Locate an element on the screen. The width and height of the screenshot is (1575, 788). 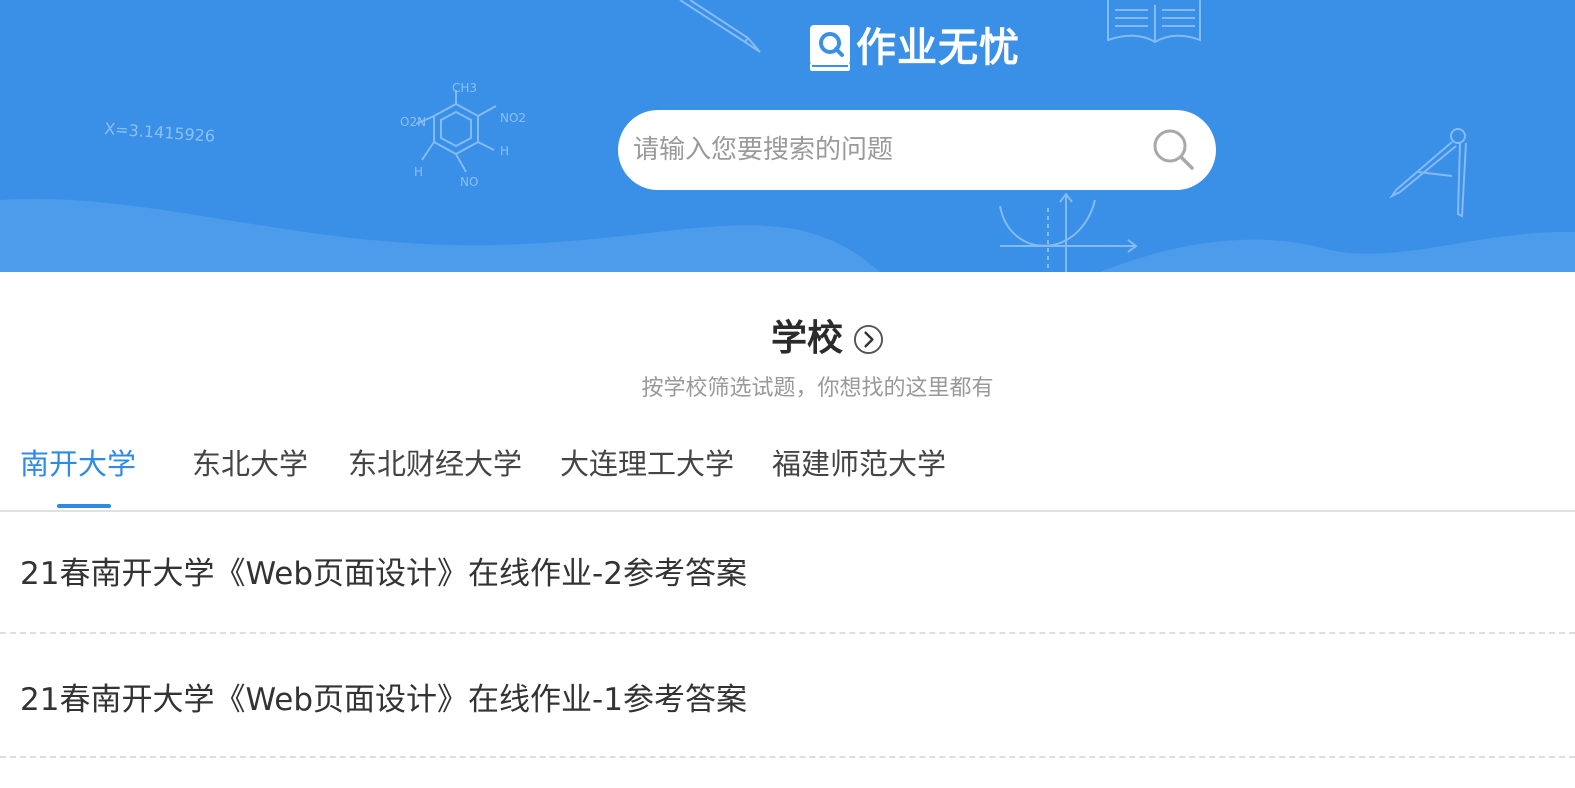
wave-left is located at coordinates (440, 235).